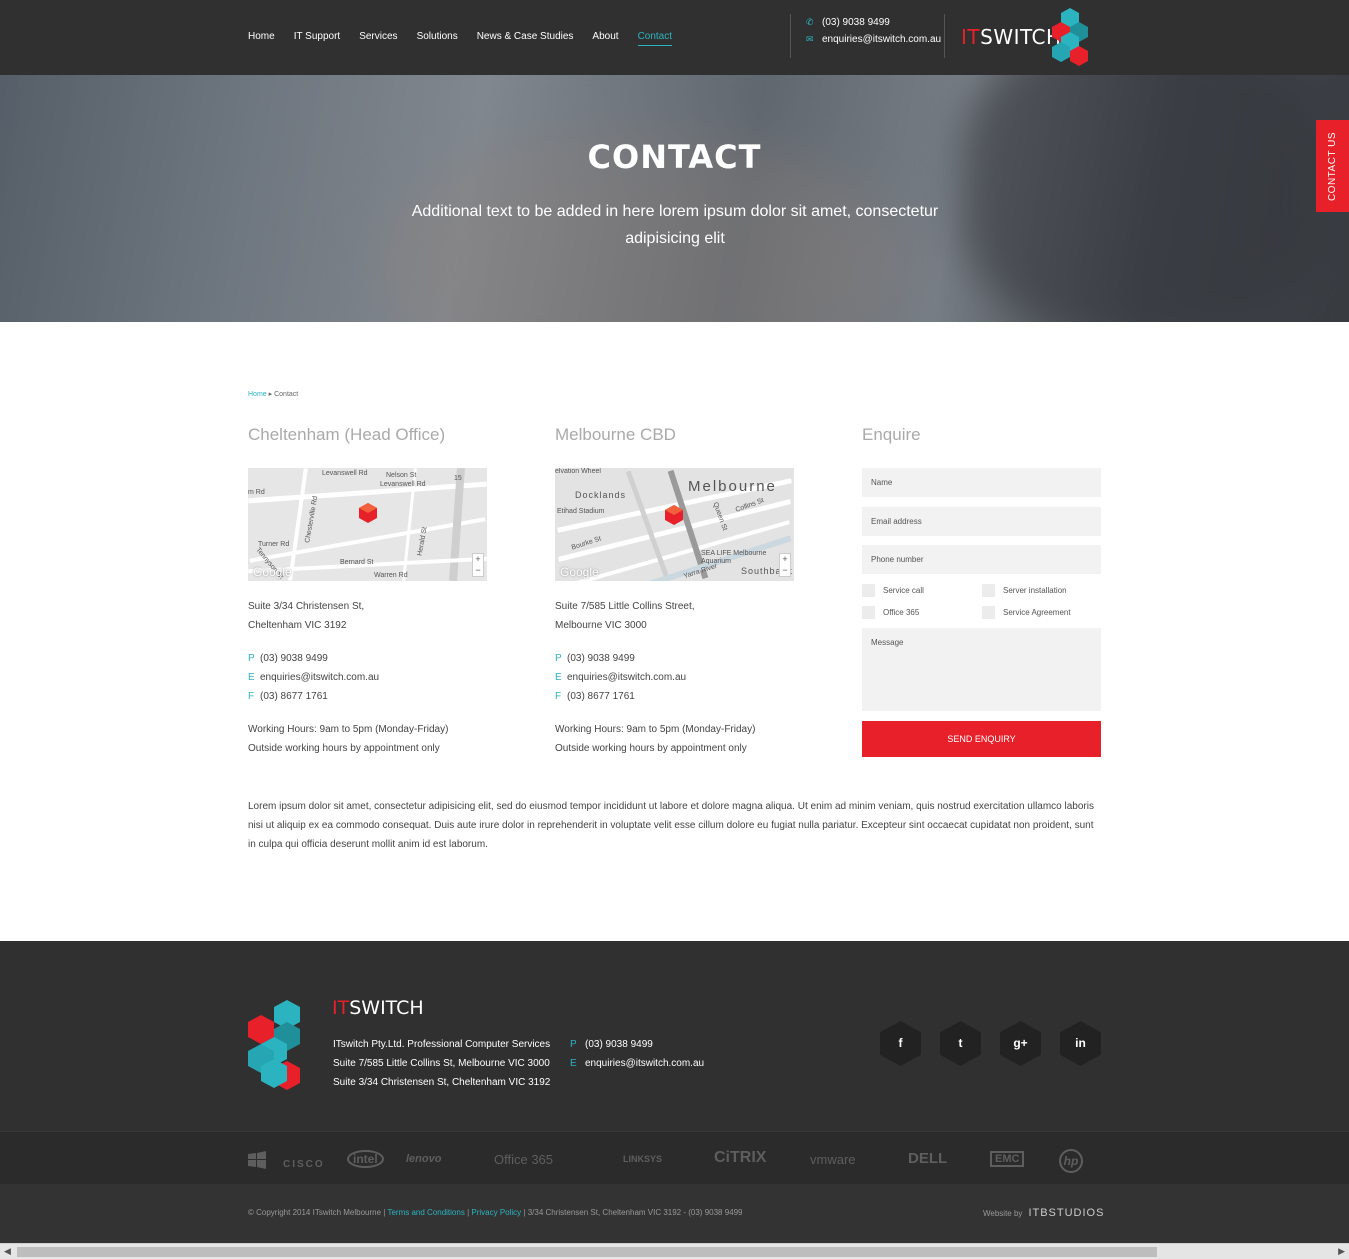  What do you see at coordinates (386, 1008) in the screenshot?
I see `footer-logo-switch: SWITCH` at bounding box center [386, 1008].